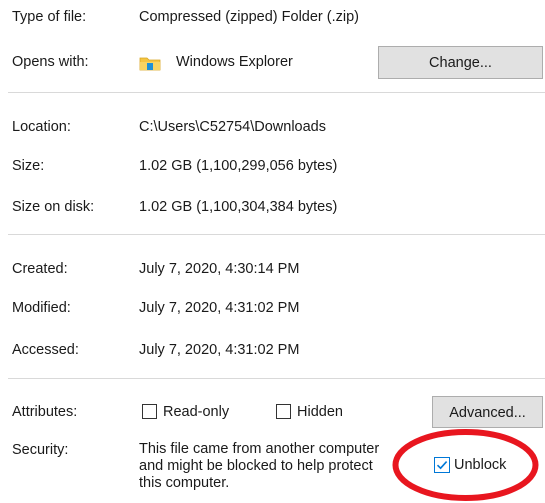 The width and height of the screenshot is (545, 503). Describe the element at coordinates (238, 207) in the screenshot. I see `size-on-disk-value: 1.02 GB (1,100,304,384 bytes)` at that location.